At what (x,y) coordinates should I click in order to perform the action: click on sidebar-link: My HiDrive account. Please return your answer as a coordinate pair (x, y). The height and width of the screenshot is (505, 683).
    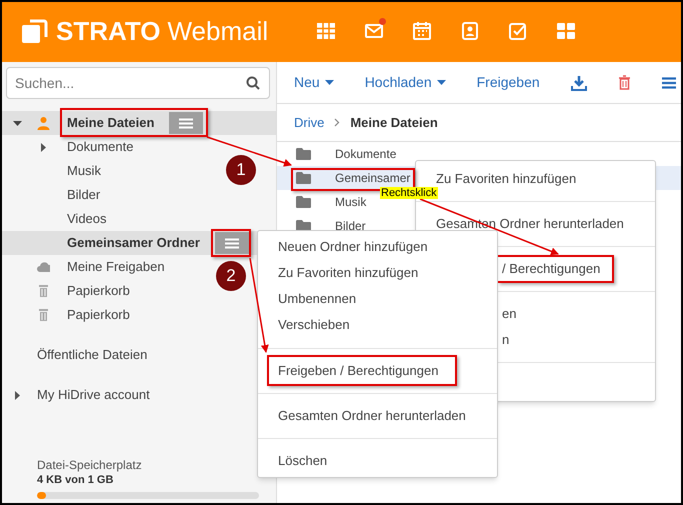
    Looking at the image, I should click on (93, 395).